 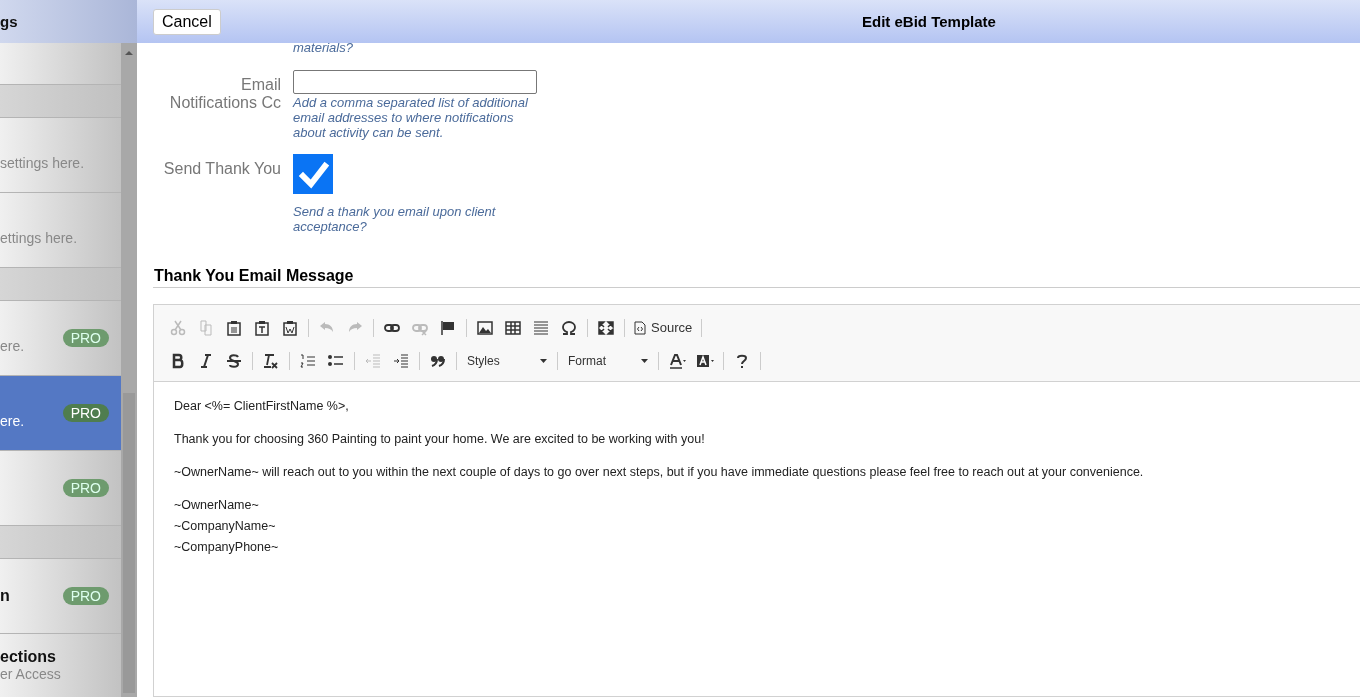 I want to click on field-label: Email Notifications Cc, so click(x=224, y=94).